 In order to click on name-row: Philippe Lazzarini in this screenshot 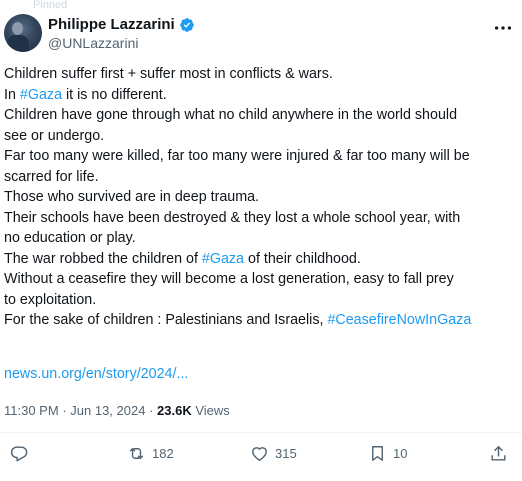, I will do `click(121, 24)`.